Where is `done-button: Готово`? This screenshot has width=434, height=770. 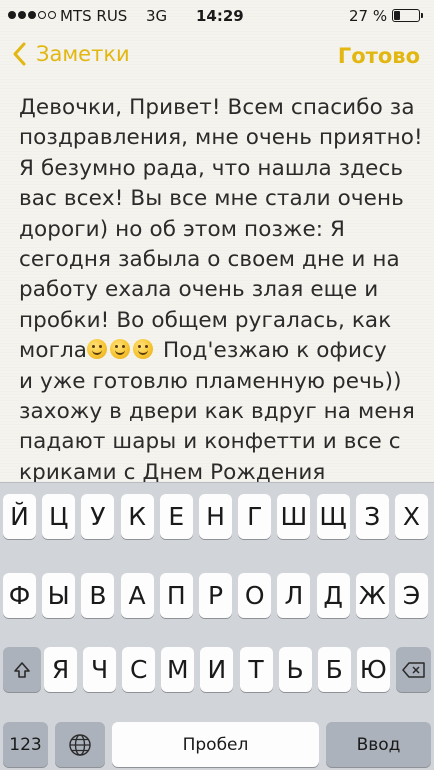 done-button: Готово is located at coordinates (379, 56).